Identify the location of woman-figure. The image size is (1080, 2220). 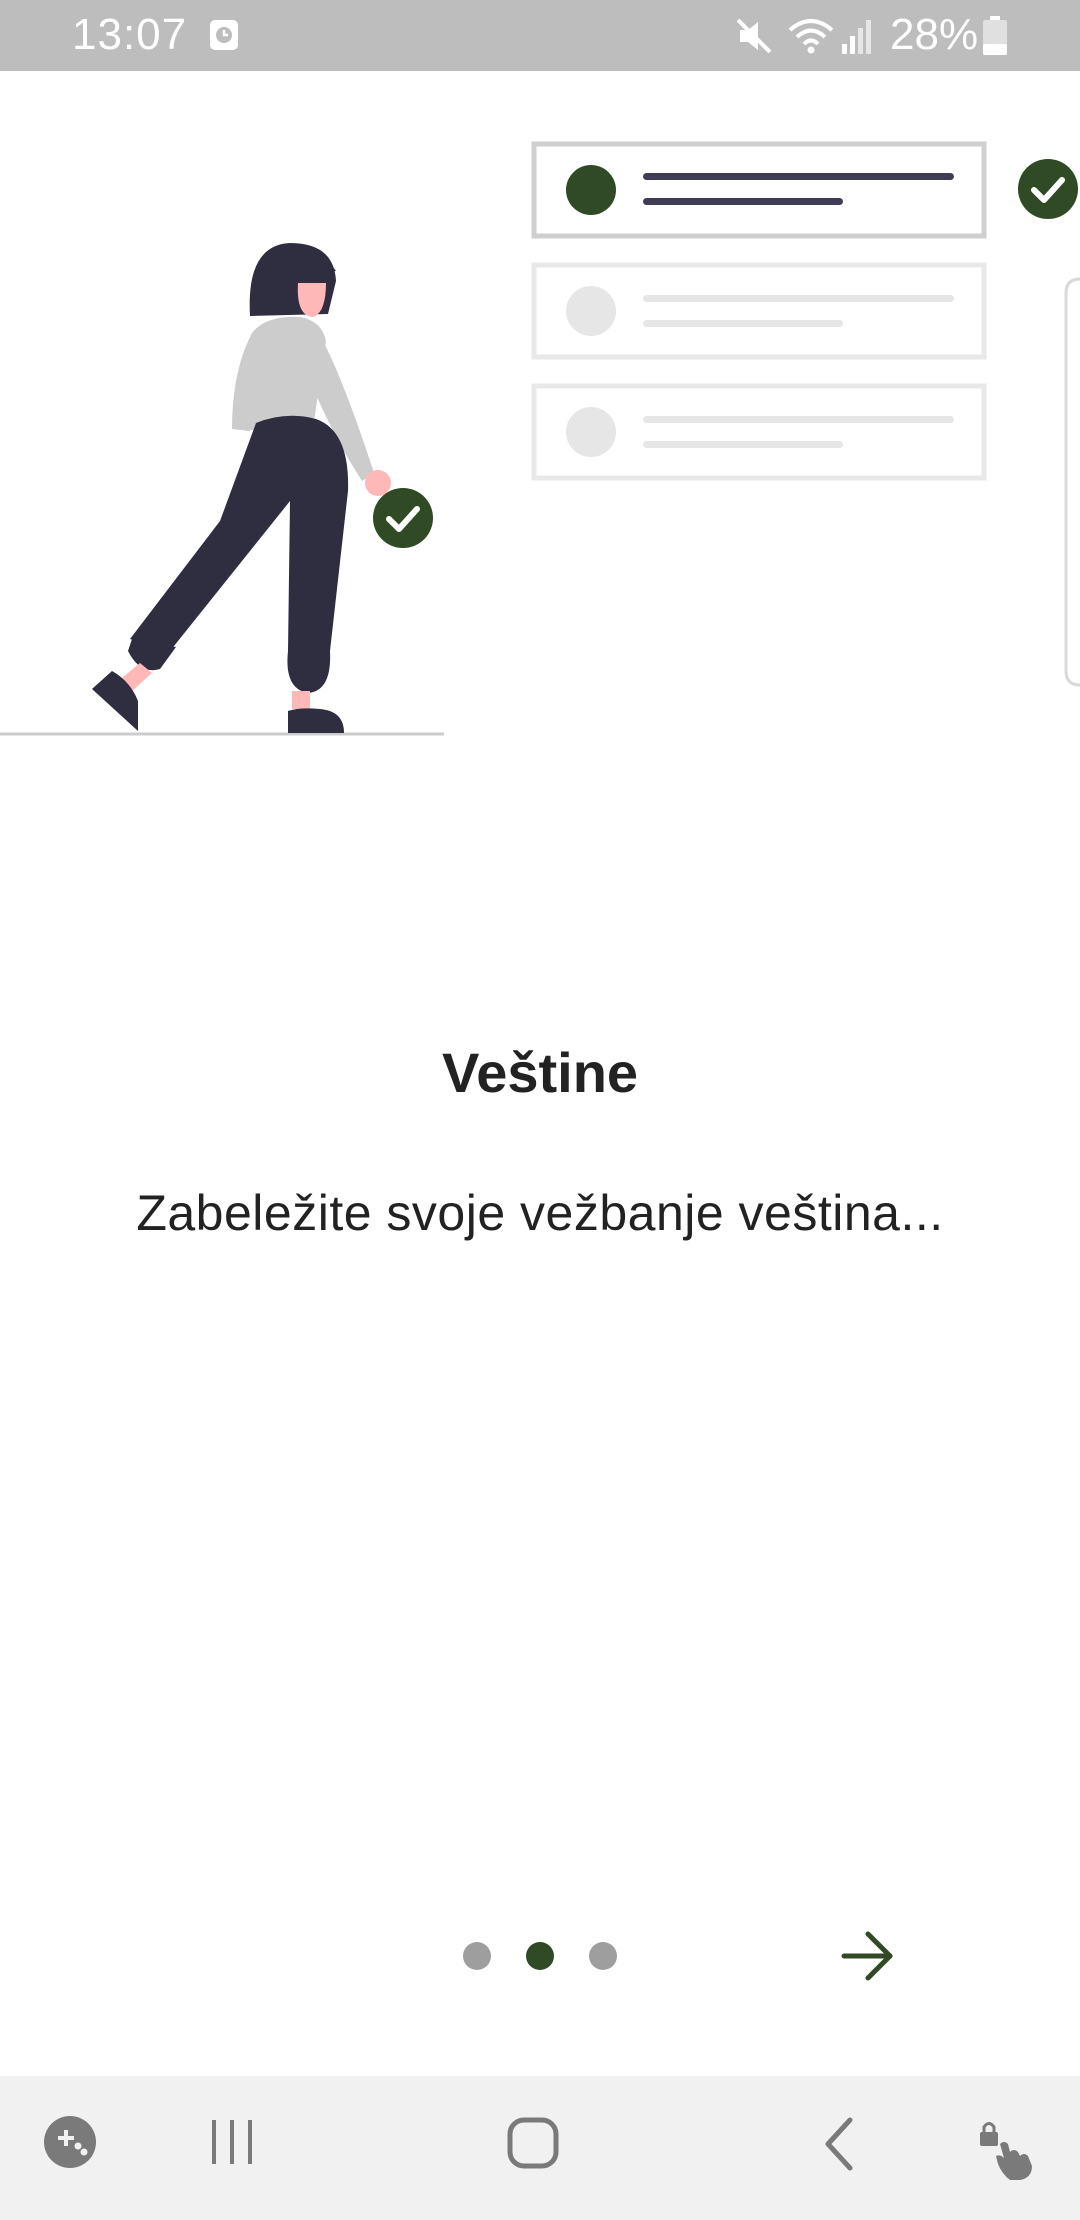
(222, 489).